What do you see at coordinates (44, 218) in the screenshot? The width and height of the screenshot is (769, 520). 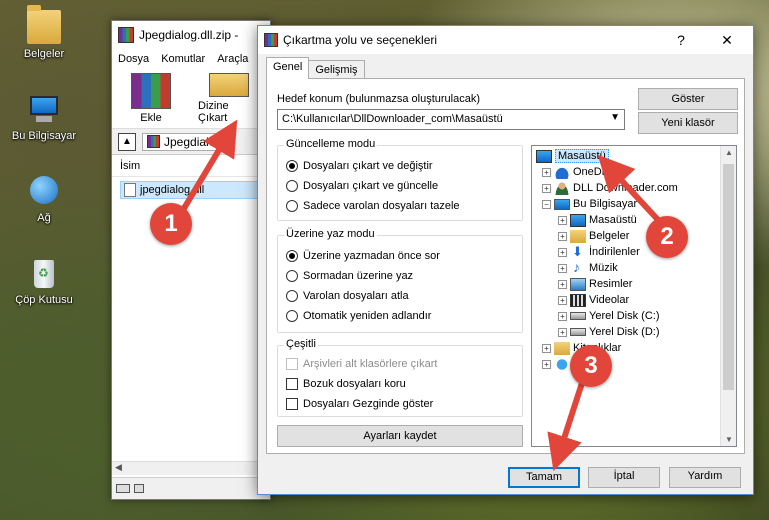 I see `desktop-icon-label: Ağ` at bounding box center [44, 218].